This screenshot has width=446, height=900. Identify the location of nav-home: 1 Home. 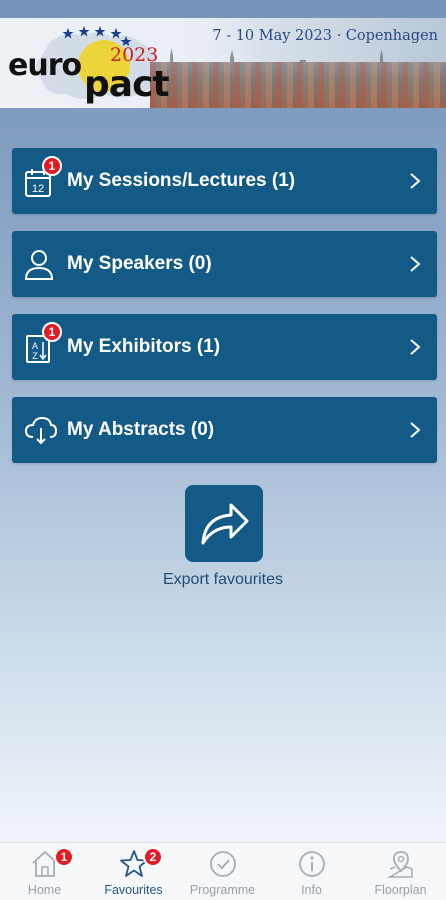
(44, 871).